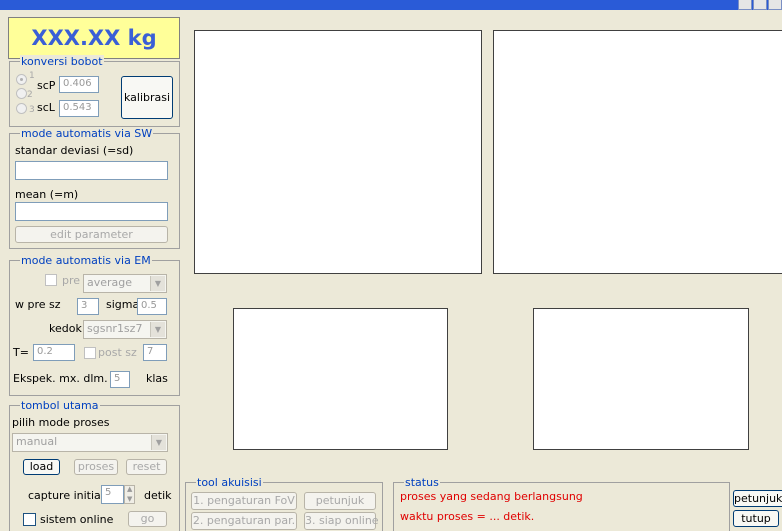 The height and width of the screenshot is (531, 782). Describe the element at coordinates (146, 467) in the screenshot. I see `reset-button: reset` at that location.